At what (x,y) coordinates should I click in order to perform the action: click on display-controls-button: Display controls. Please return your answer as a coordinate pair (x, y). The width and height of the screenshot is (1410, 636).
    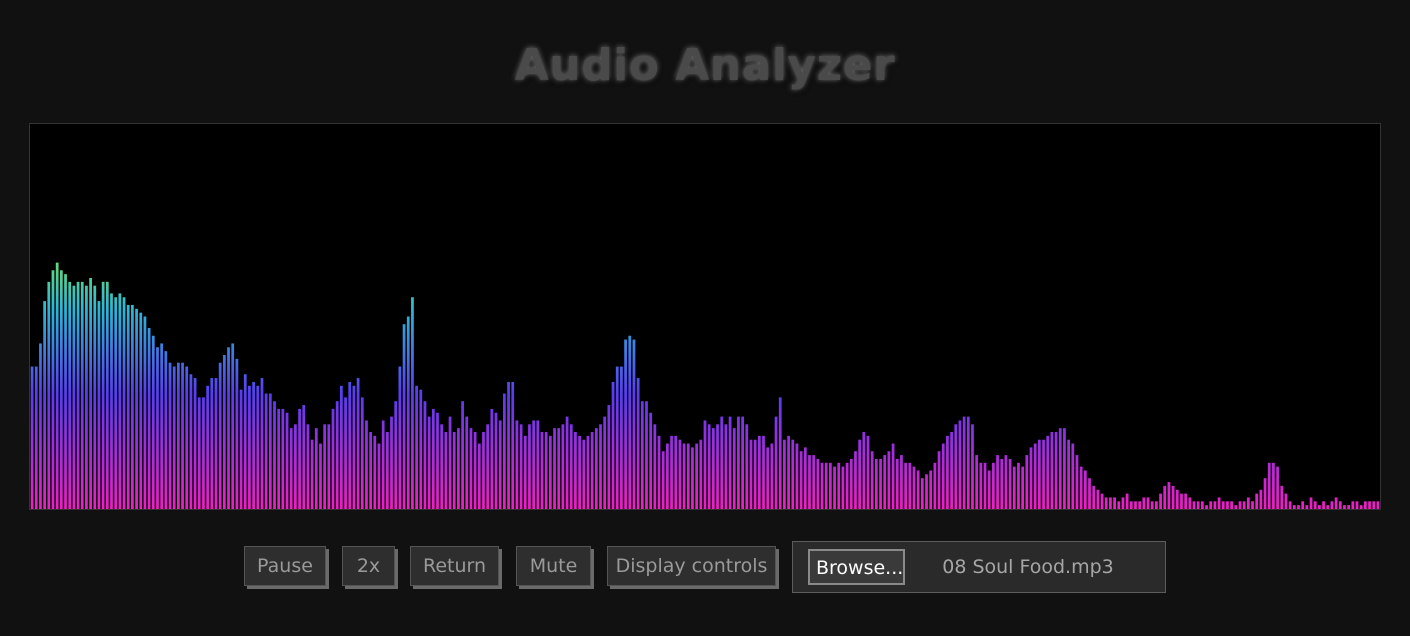
    Looking at the image, I should click on (691, 566).